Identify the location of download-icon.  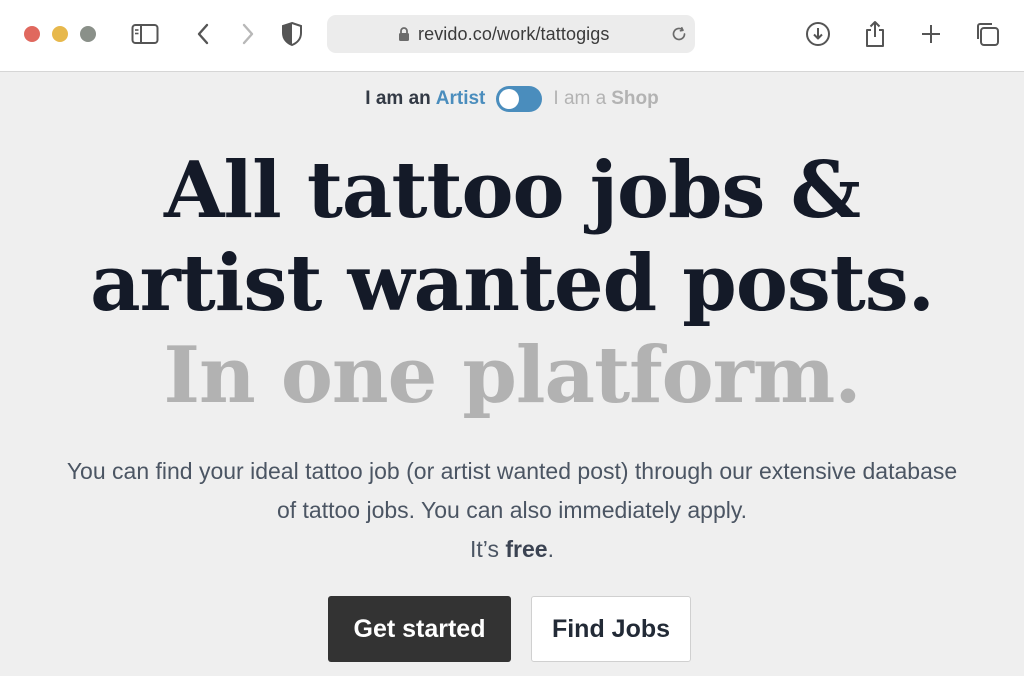
(818, 34).